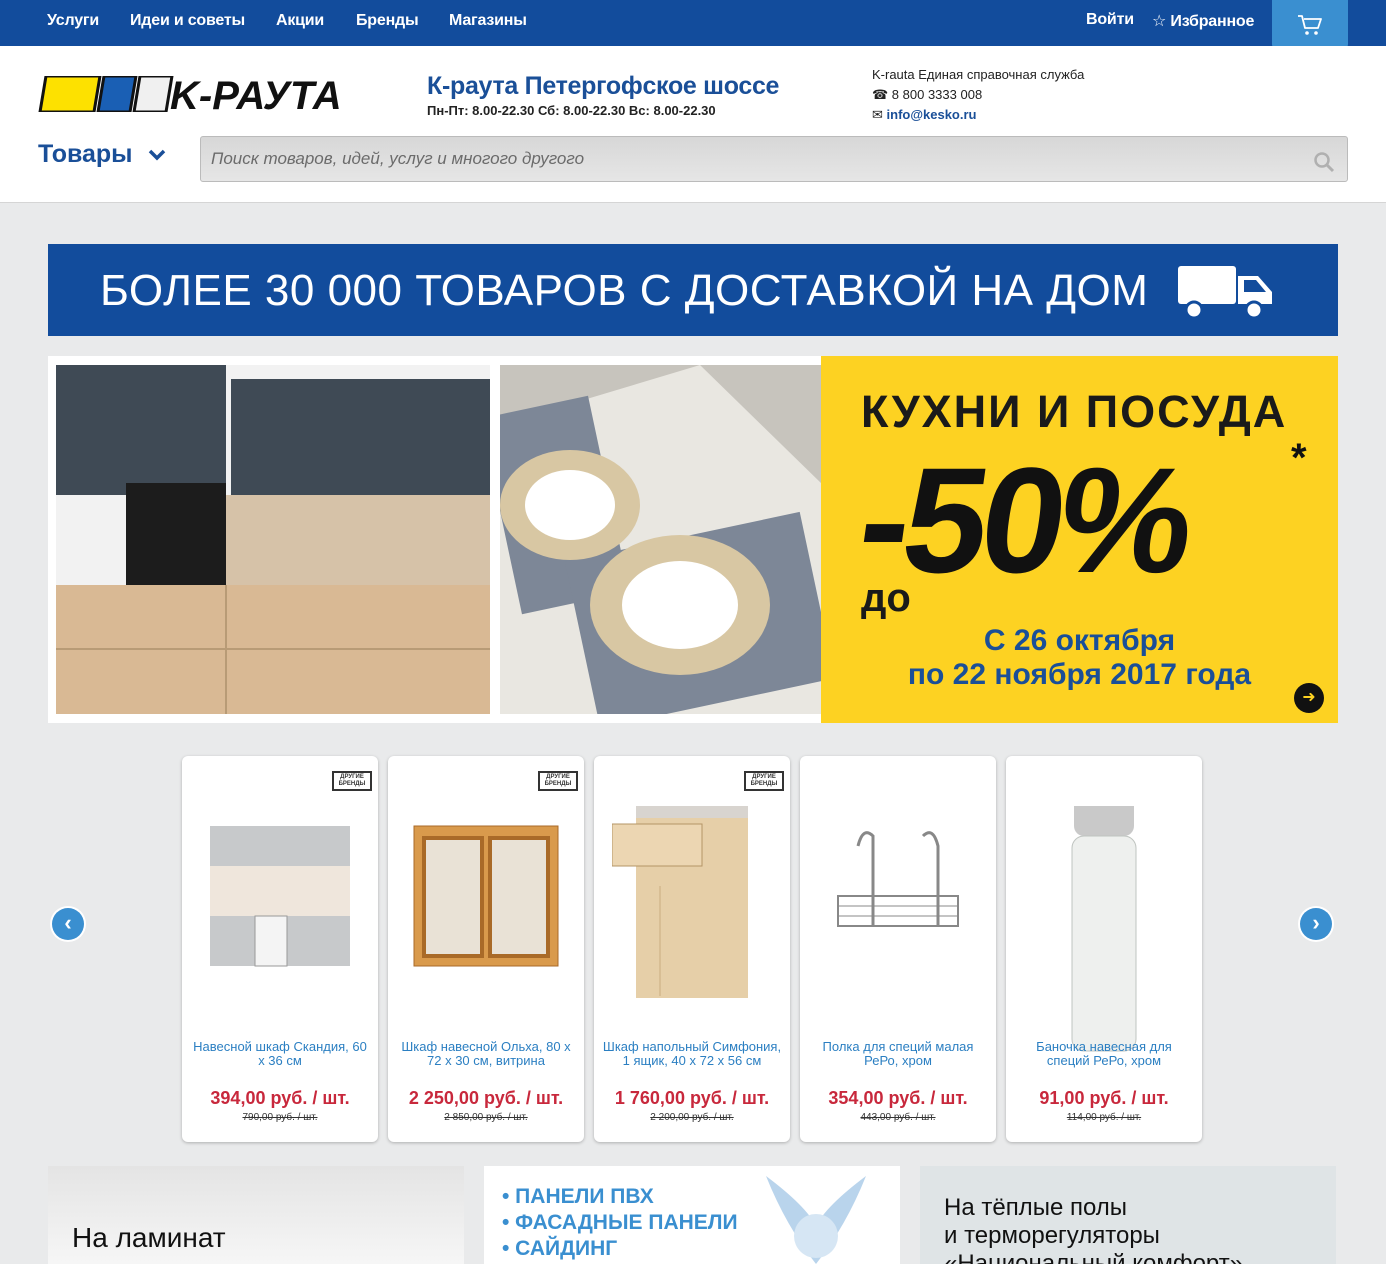 The height and width of the screenshot is (1264, 1386). What do you see at coordinates (1309, 698) in the screenshot?
I see `arrow-right-icon: ➜` at bounding box center [1309, 698].